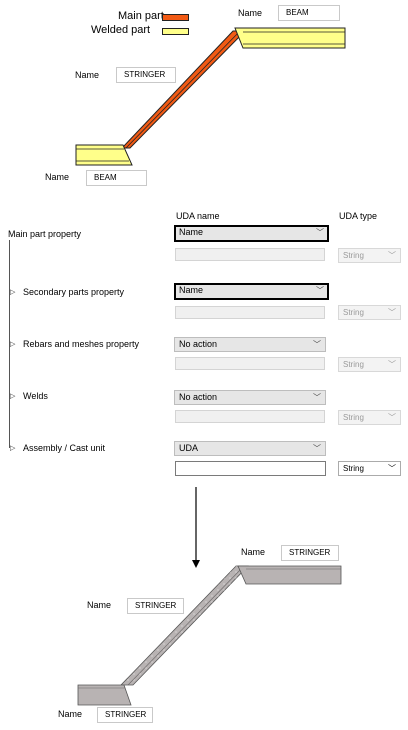  I want to click on rebars-meshes-property-label: Rebars and meshes property, so click(81, 344).